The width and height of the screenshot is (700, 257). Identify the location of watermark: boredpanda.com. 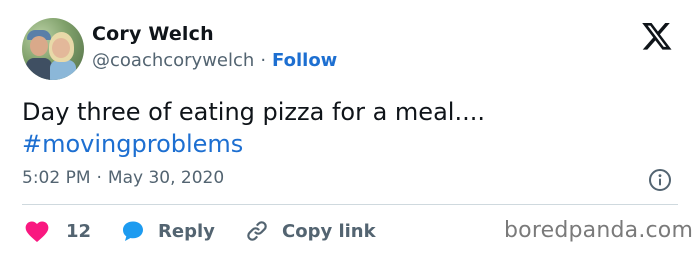
(599, 230).